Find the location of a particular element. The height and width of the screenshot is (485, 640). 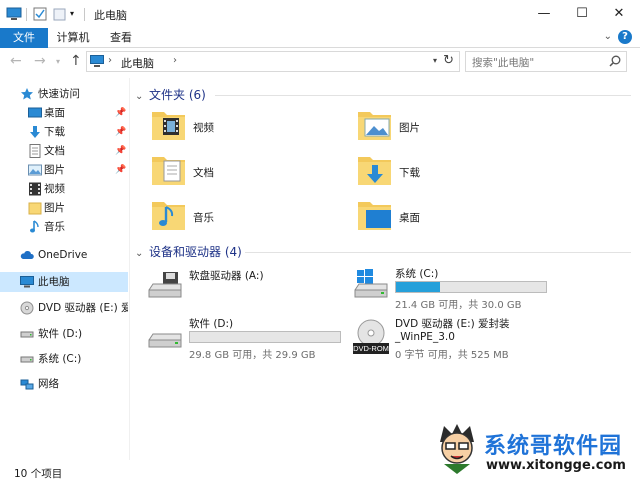

folder-label: 文档 is located at coordinates (203, 173).